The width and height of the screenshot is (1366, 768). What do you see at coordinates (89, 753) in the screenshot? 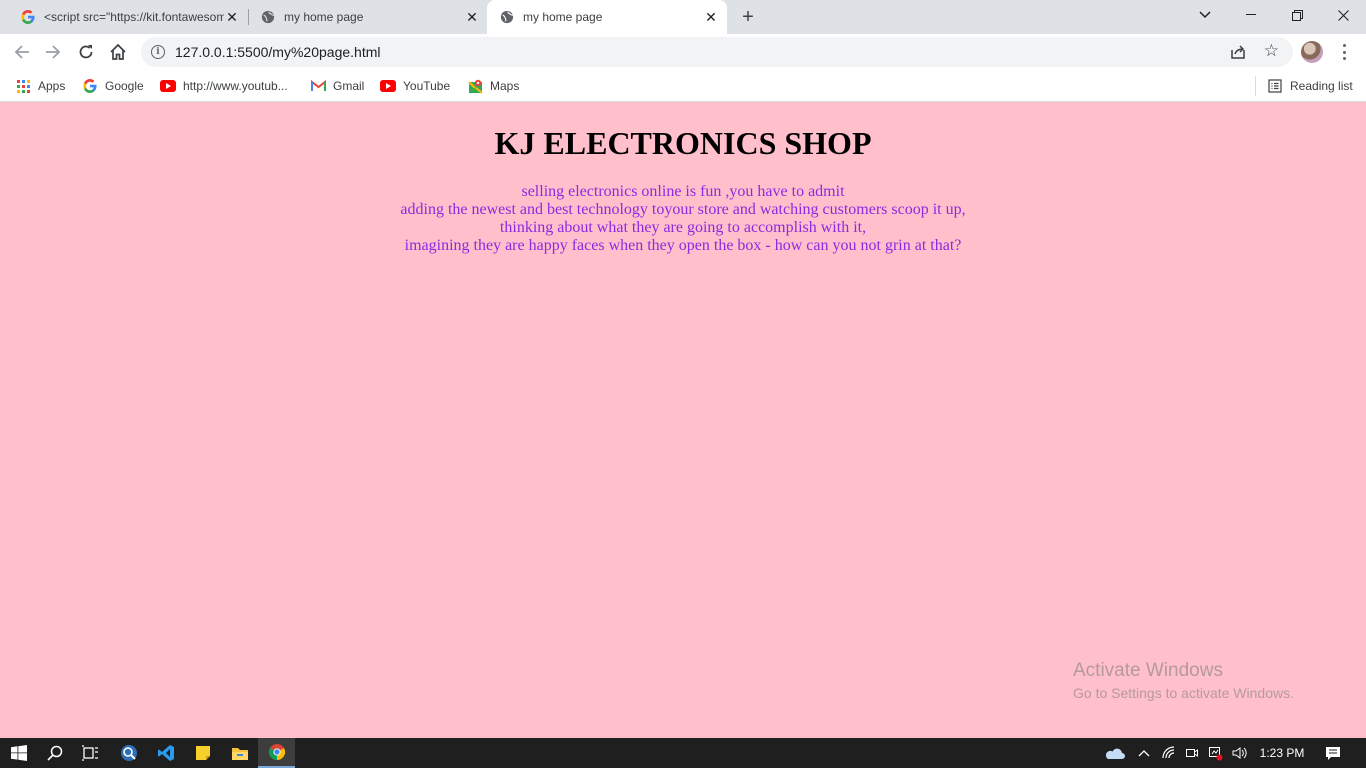
I see `task-view-icon` at bounding box center [89, 753].